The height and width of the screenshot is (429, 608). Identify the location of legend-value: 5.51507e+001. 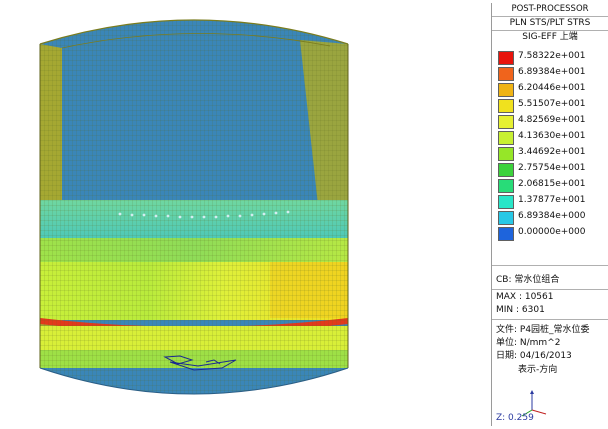
(552, 104).